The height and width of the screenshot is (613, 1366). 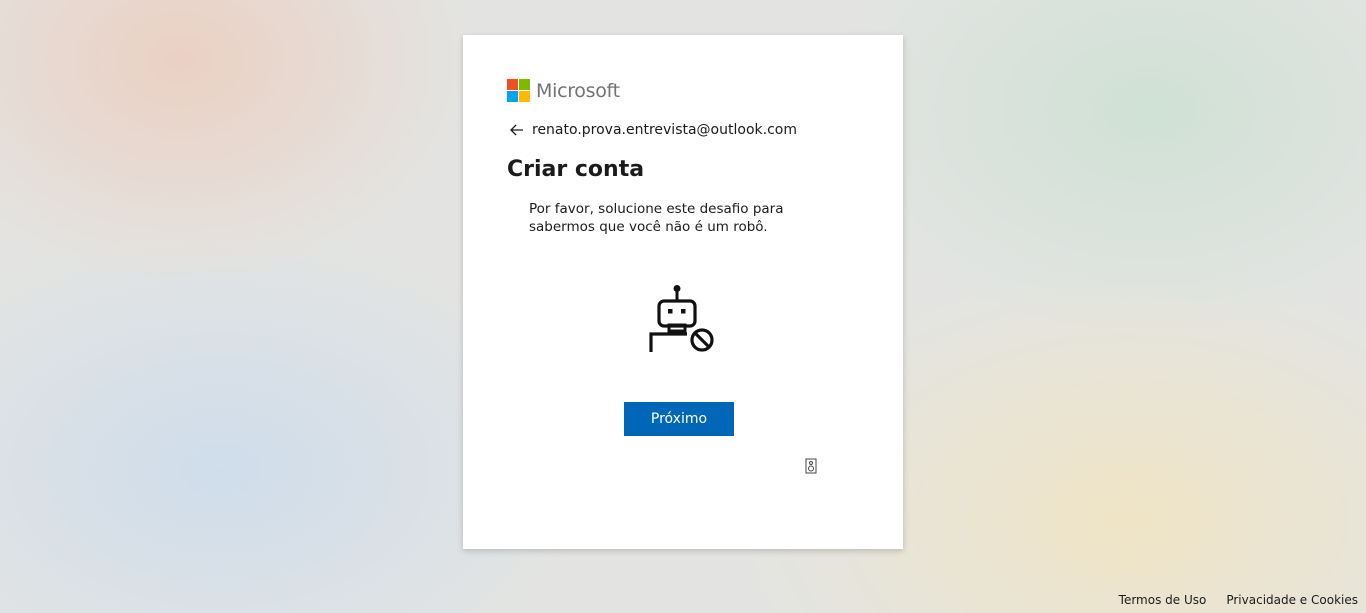 I want to click on next-button: Próximo, so click(x=679, y=419).